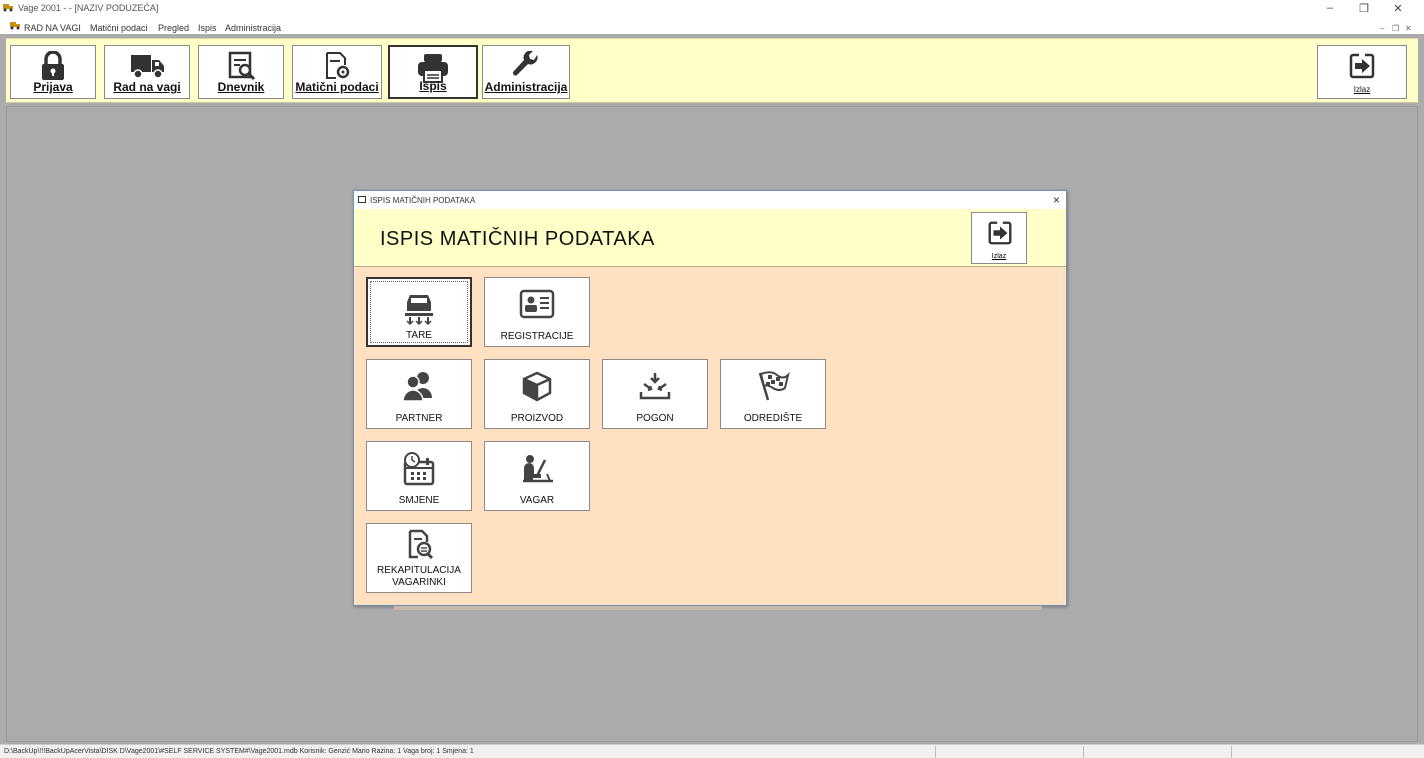 This screenshot has width=1424, height=758. What do you see at coordinates (419, 582) in the screenshot?
I see `vagarinki-label: VAGARINKI` at bounding box center [419, 582].